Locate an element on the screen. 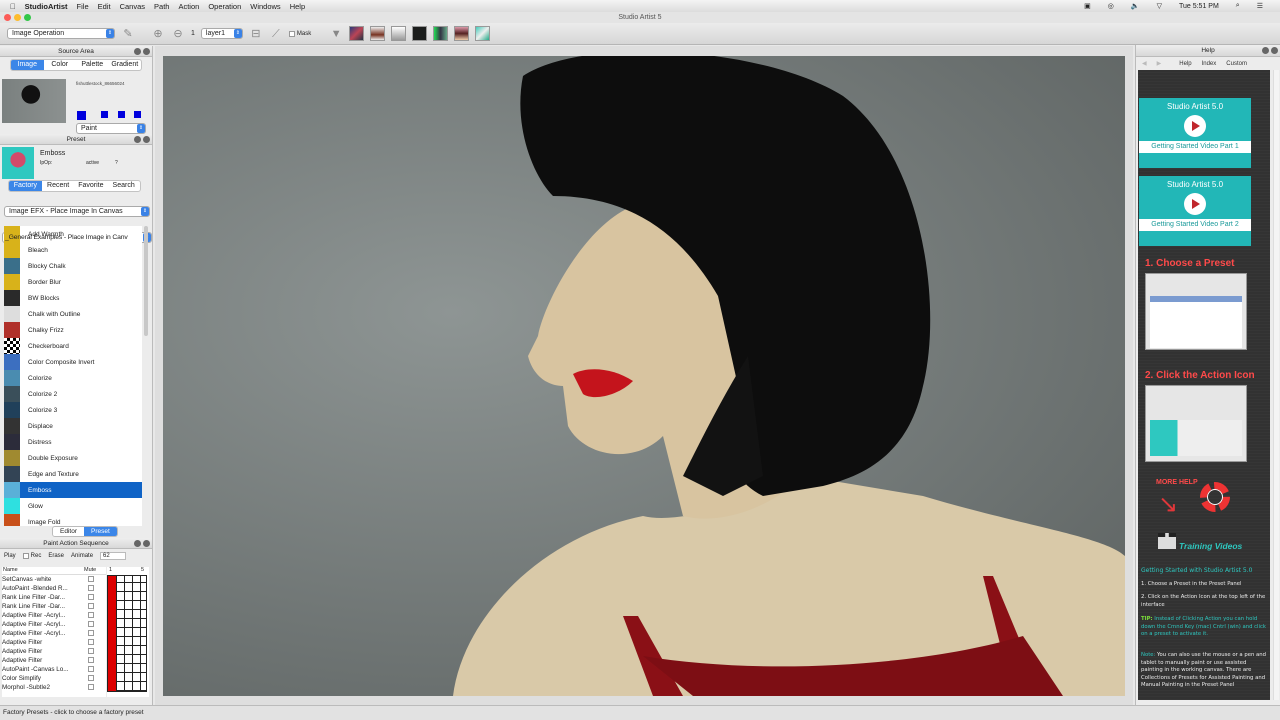  frames-input: 62 is located at coordinates (113, 556).